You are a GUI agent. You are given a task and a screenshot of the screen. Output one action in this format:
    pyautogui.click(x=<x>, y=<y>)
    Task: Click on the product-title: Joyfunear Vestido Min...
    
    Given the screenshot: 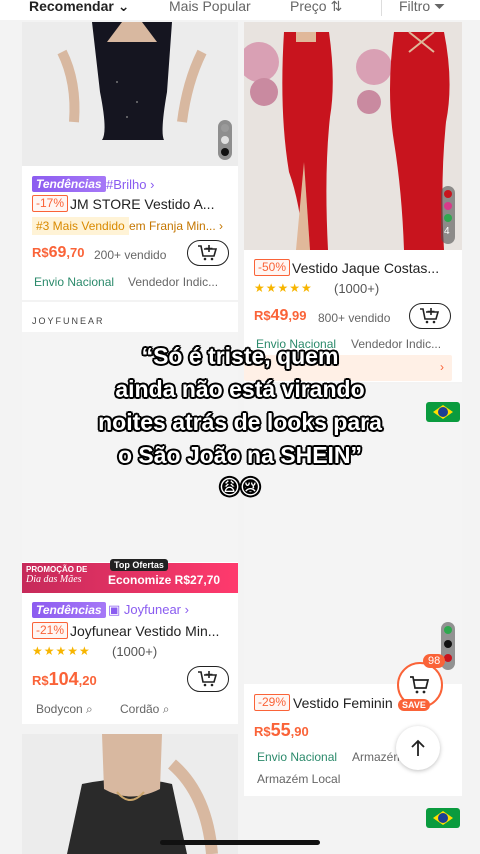 What is the action you would take?
    pyautogui.click(x=152, y=631)
    